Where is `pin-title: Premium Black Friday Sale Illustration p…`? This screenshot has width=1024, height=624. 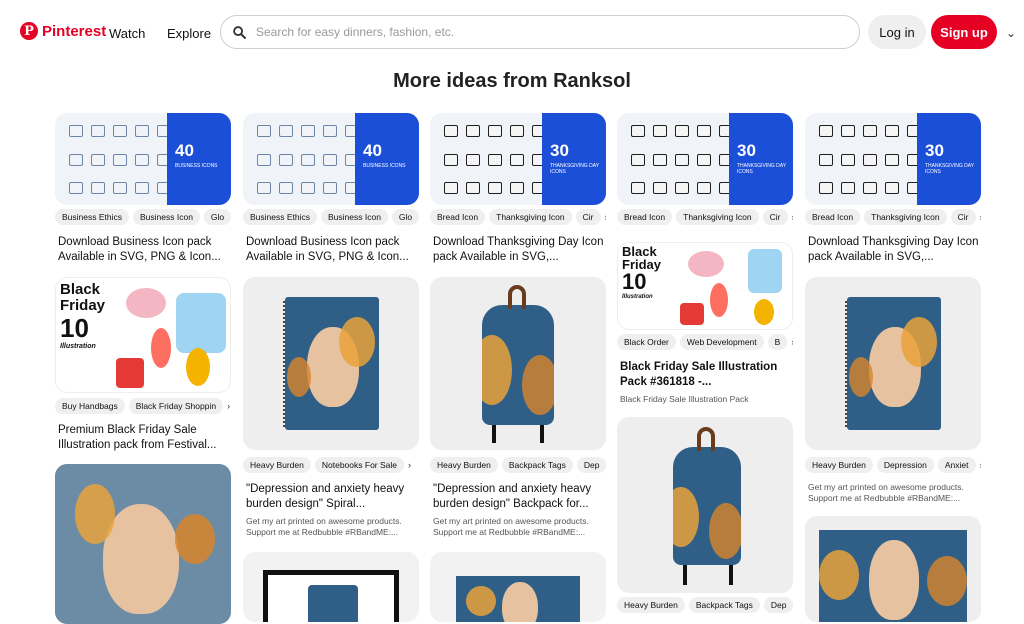 pin-title: Premium Black Friday Sale Illustration p… is located at coordinates (144, 438).